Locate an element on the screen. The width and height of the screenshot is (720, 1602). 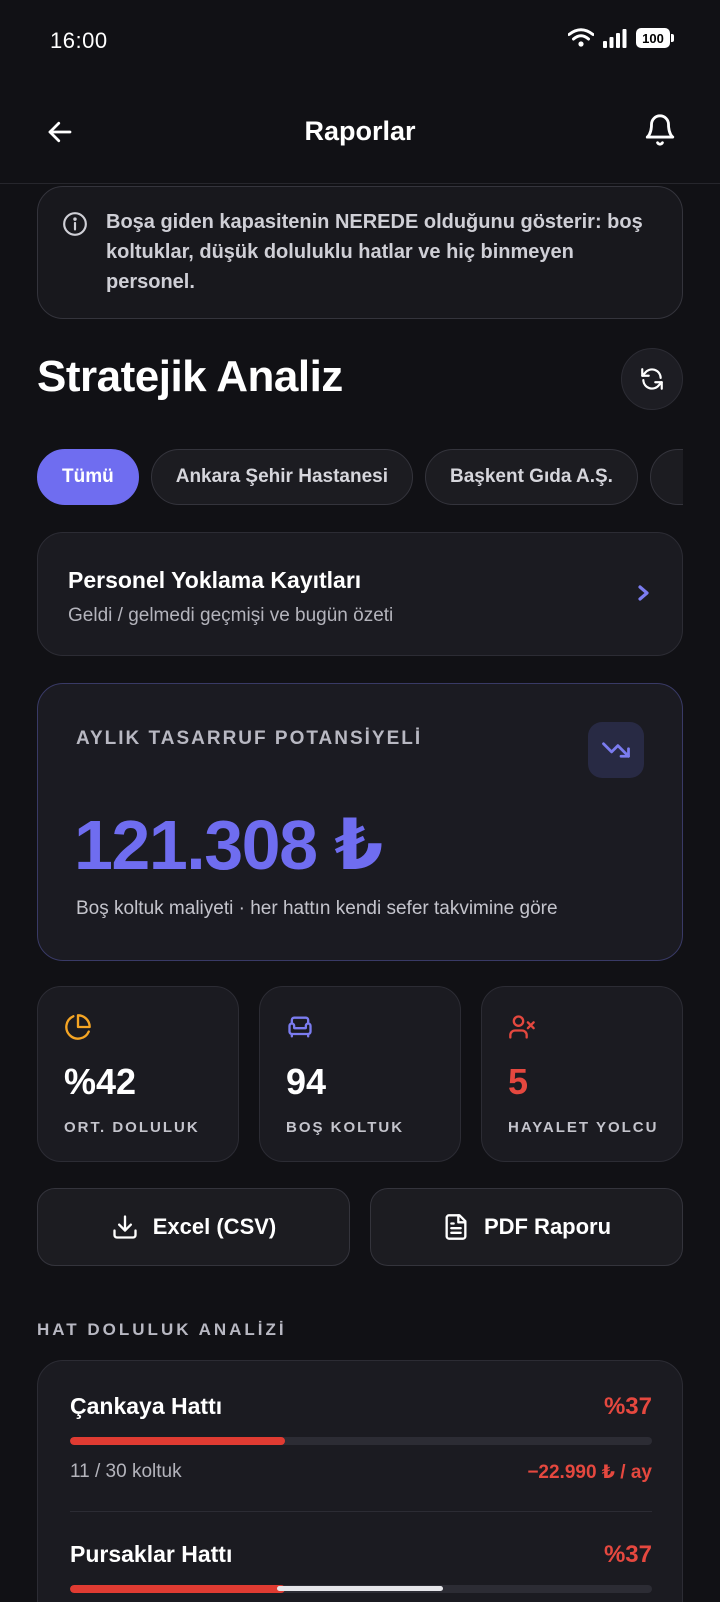
page-title: Raporlar is located at coordinates (360, 131).